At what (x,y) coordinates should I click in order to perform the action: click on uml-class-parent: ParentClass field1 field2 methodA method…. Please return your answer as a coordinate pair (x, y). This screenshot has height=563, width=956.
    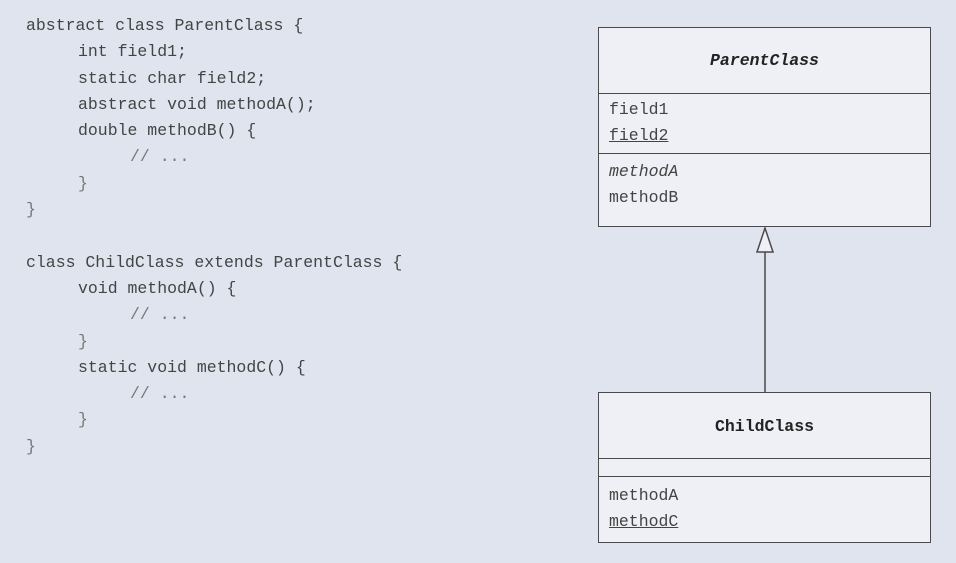
    Looking at the image, I should click on (764, 127).